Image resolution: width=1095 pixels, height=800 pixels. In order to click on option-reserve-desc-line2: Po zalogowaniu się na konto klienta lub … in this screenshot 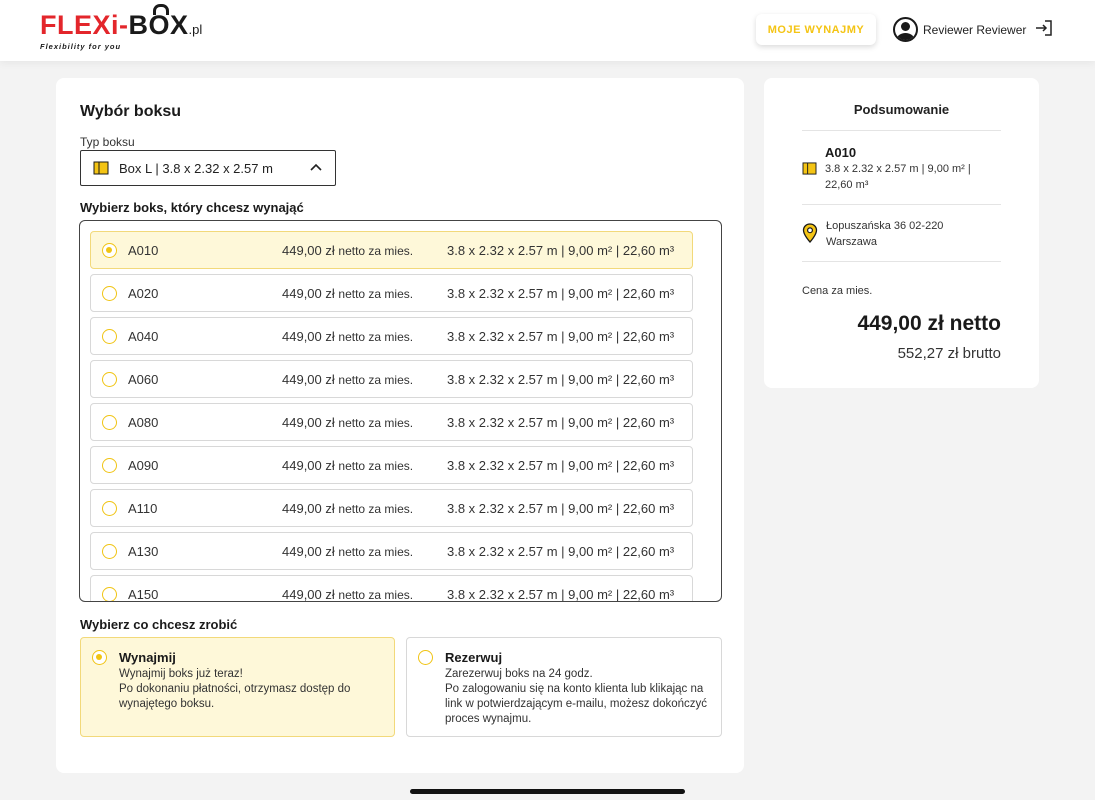, I will do `click(576, 704)`.